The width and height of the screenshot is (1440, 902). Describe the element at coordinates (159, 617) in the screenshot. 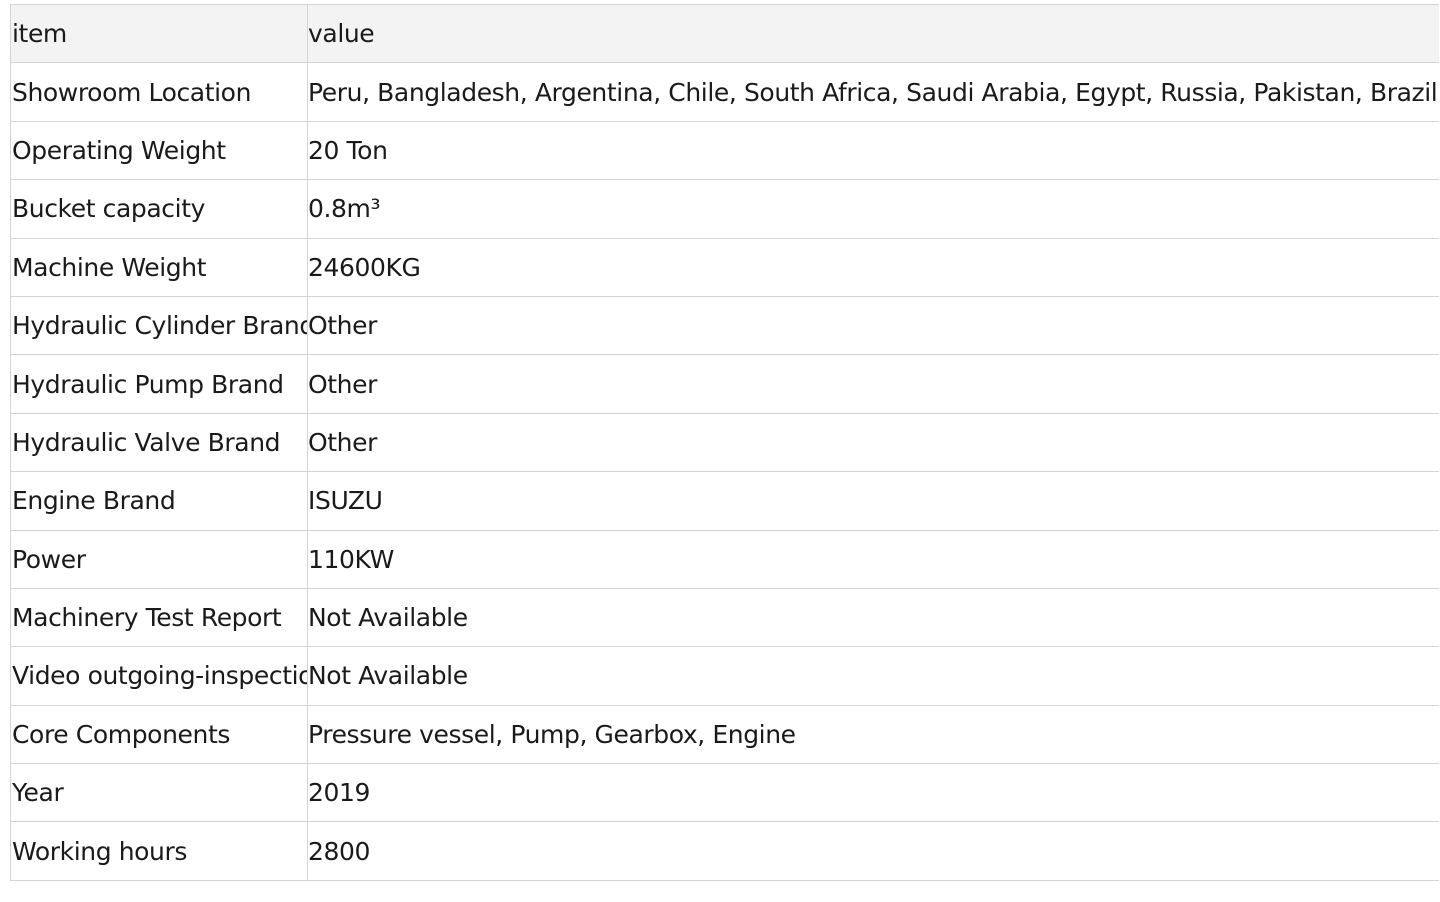

I see `item-cell: Machinery Test Report` at that location.